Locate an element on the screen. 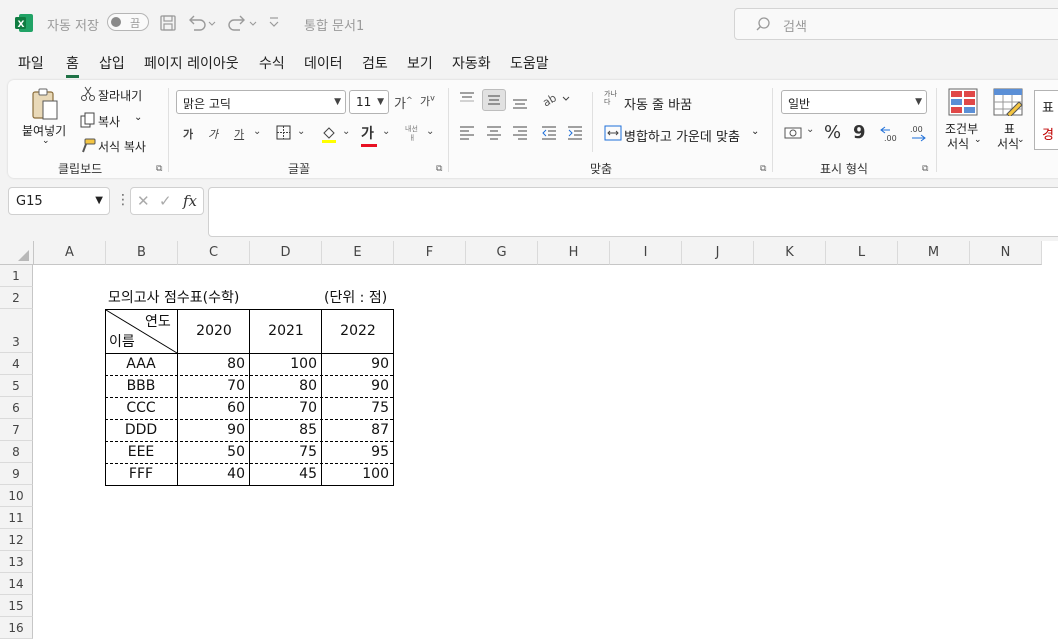 Image resolution: width=1058 pixels, height=643 pixels. wrap-text-button: 자동 줄 바꿈 is located at coordinates (658, 103).